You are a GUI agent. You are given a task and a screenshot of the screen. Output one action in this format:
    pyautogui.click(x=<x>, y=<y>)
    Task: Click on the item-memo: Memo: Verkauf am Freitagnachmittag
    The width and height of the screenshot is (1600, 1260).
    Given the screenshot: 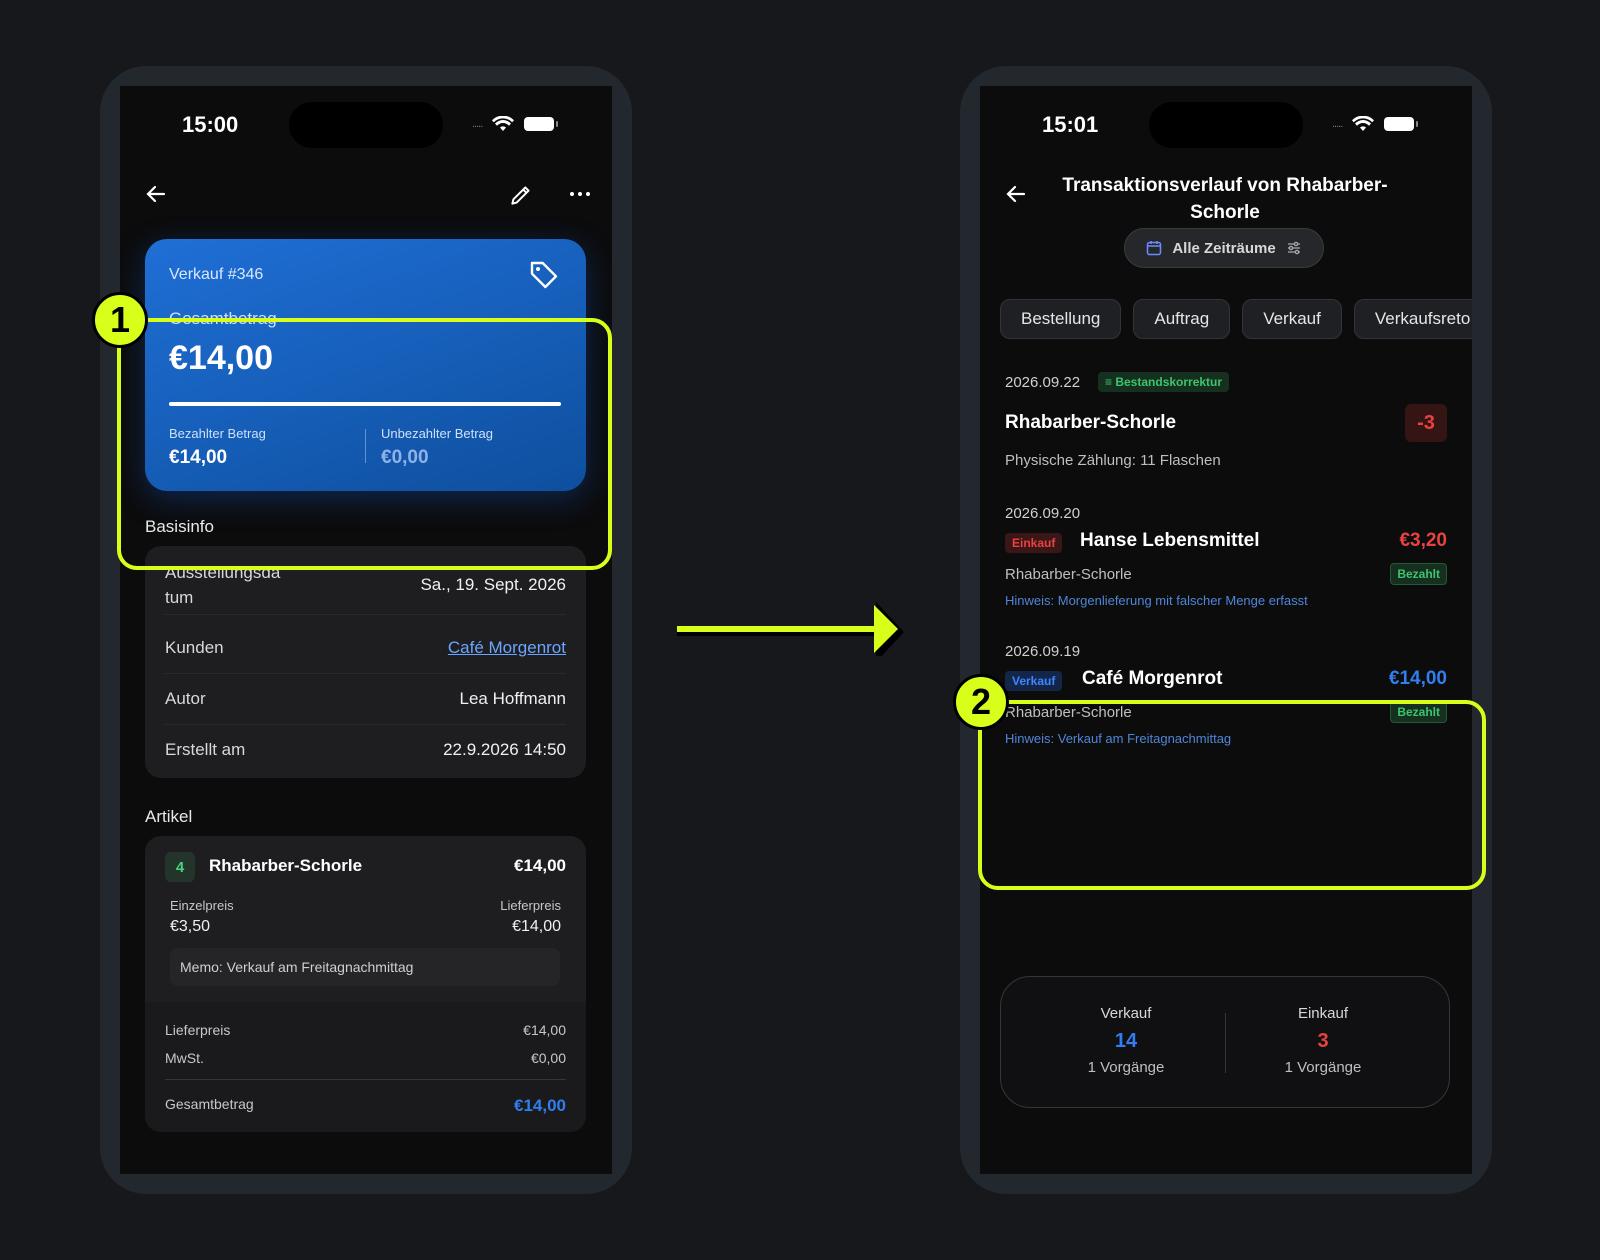 What is the action you would take?
    pyautogui.click(x=365, y=967)
    